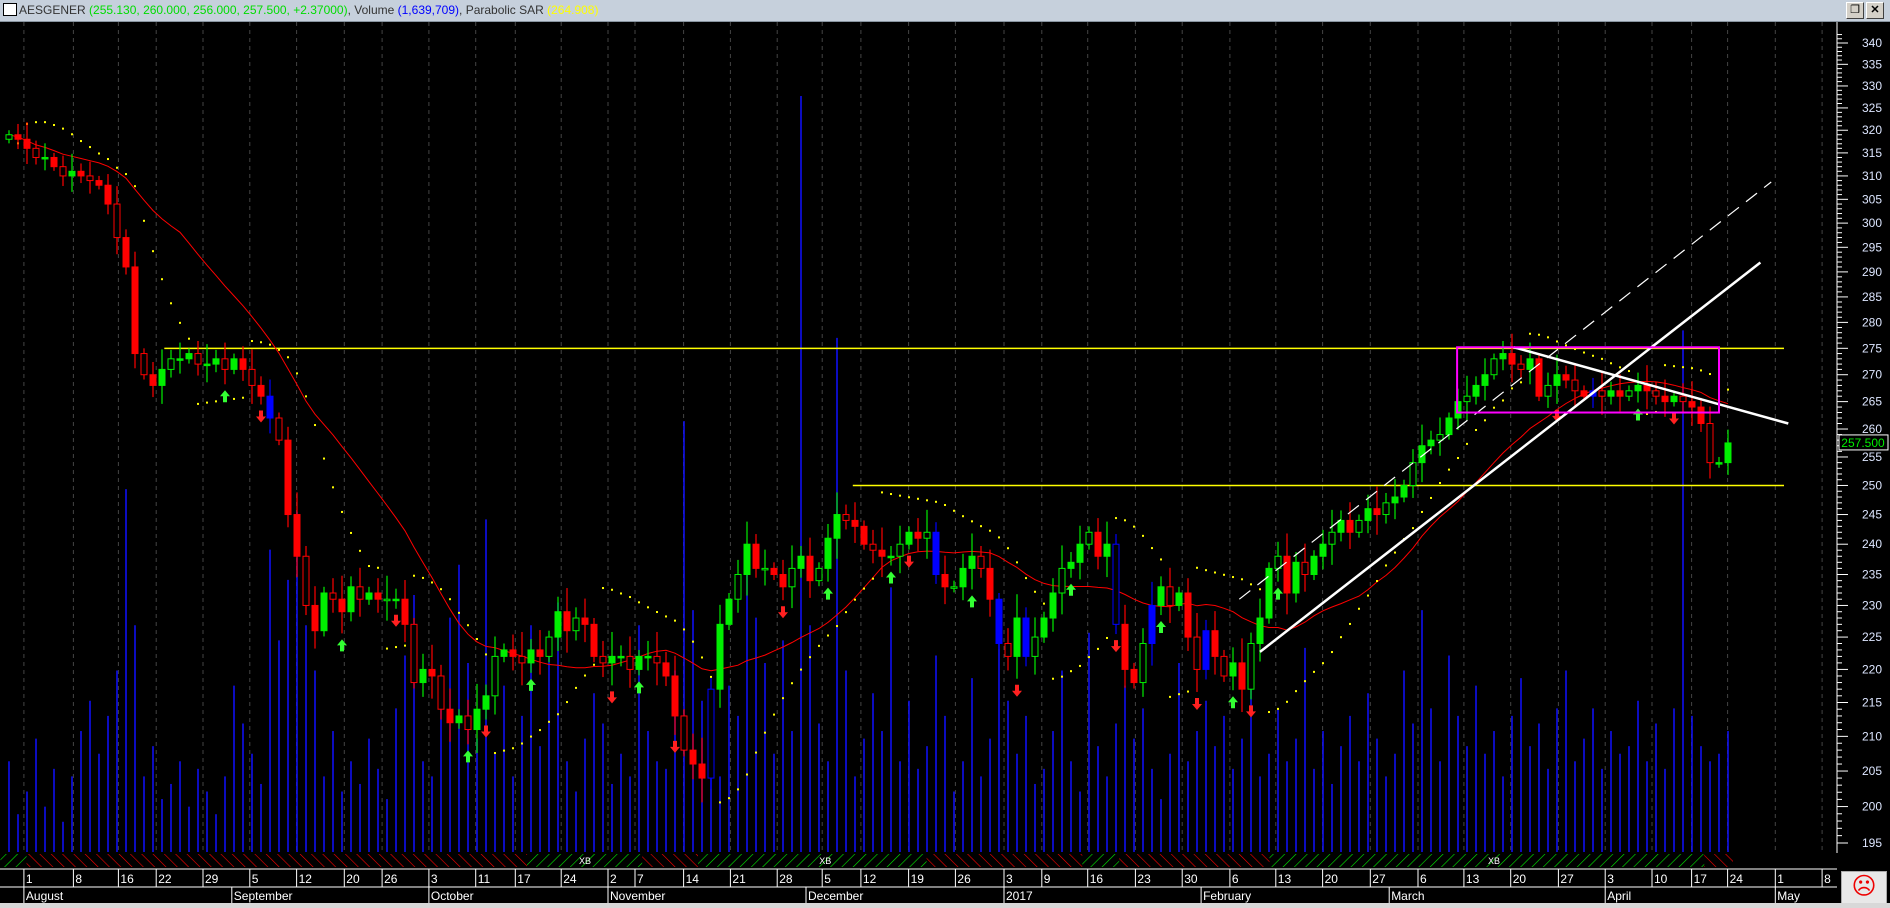 Image resolution: width=1890 pixels, height=908 pixels. Describe the element at coordinates (255, 879) in the screenshot. I see `day-label: 5` at that location.